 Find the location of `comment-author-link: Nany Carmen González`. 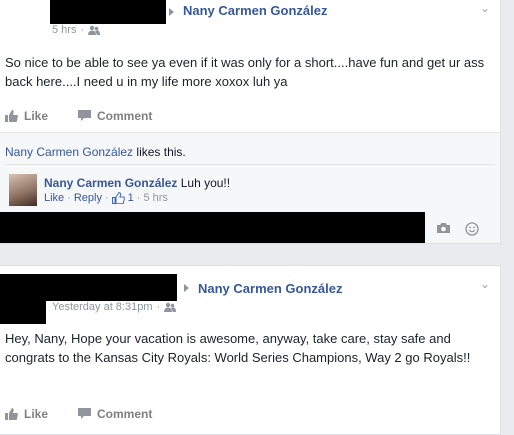

comment-author-link: Nany Carmen González is located at coordinates (110, 183).